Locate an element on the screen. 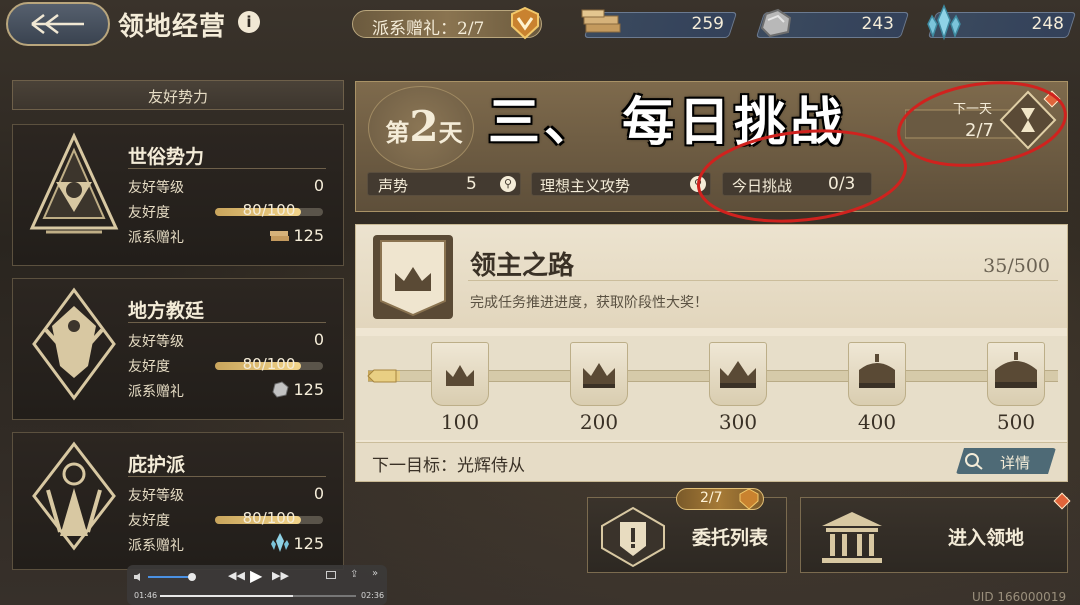 The width and height of the screenshot is (1080, 605). lord-road-title: 领主之路 is located at coordinates (522, 266).